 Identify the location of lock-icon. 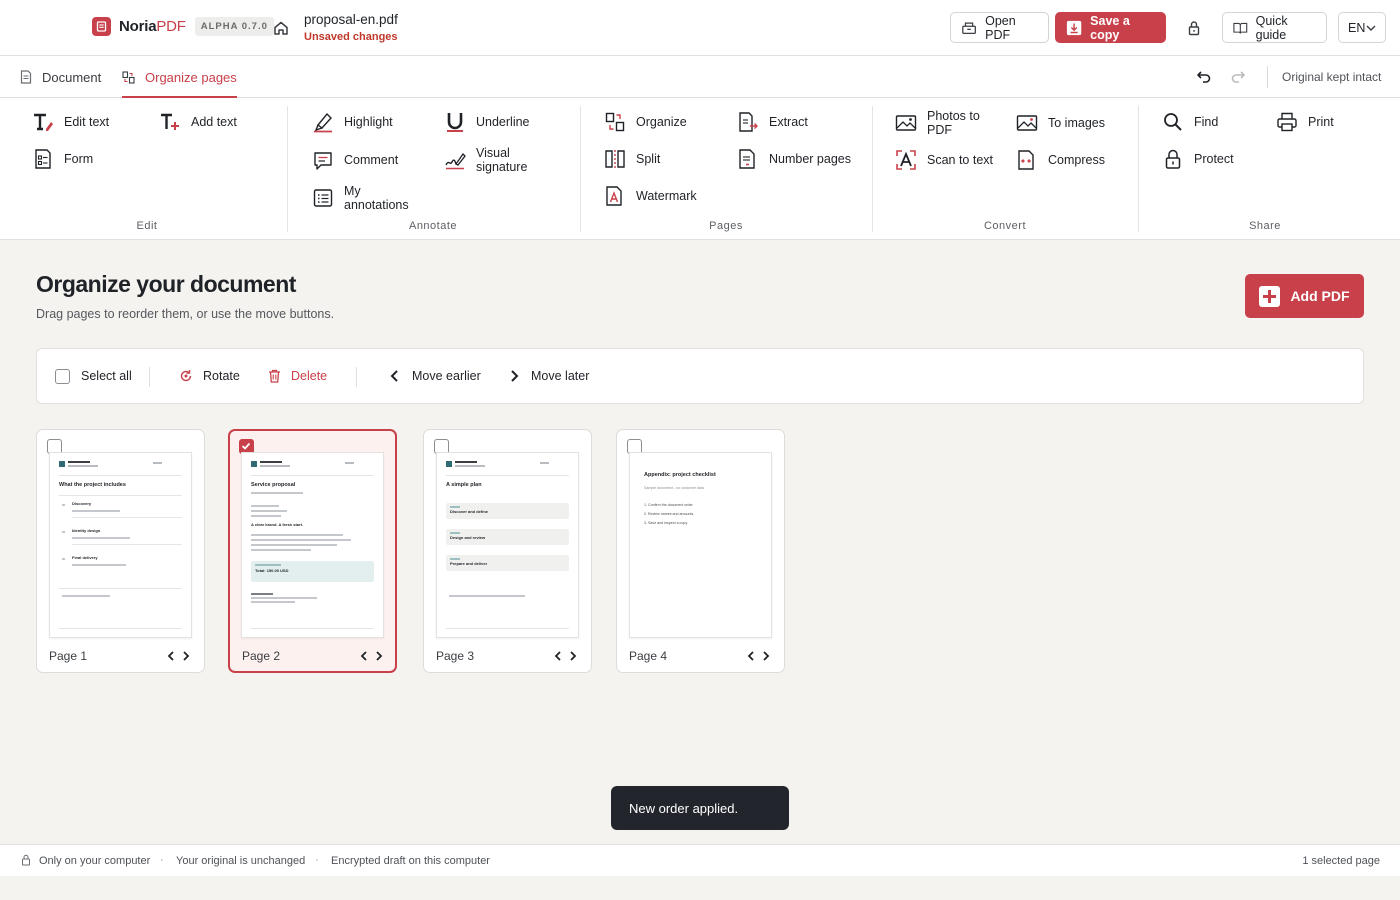
(1194, 28).